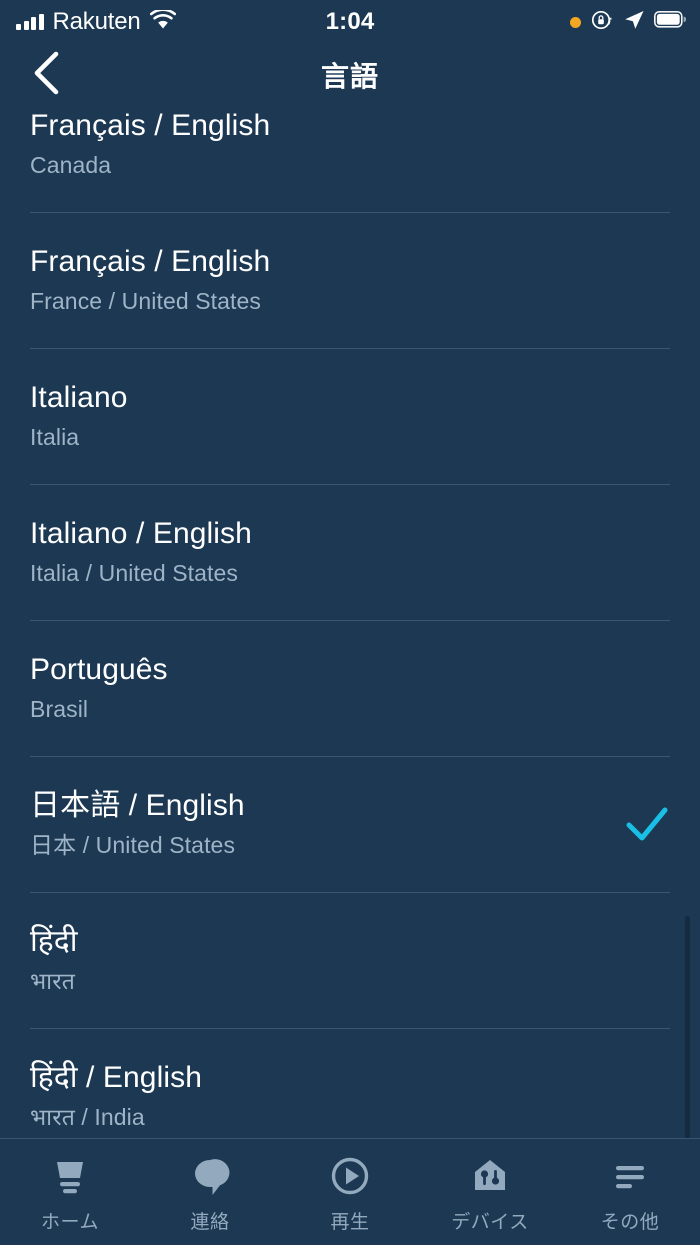 Image resolution: width=700 pixels, height=1245 pixels. Describe the element at coordinates (137, 805) in the screenshot. I see `language-row-title: 日本語 / English` at that location.